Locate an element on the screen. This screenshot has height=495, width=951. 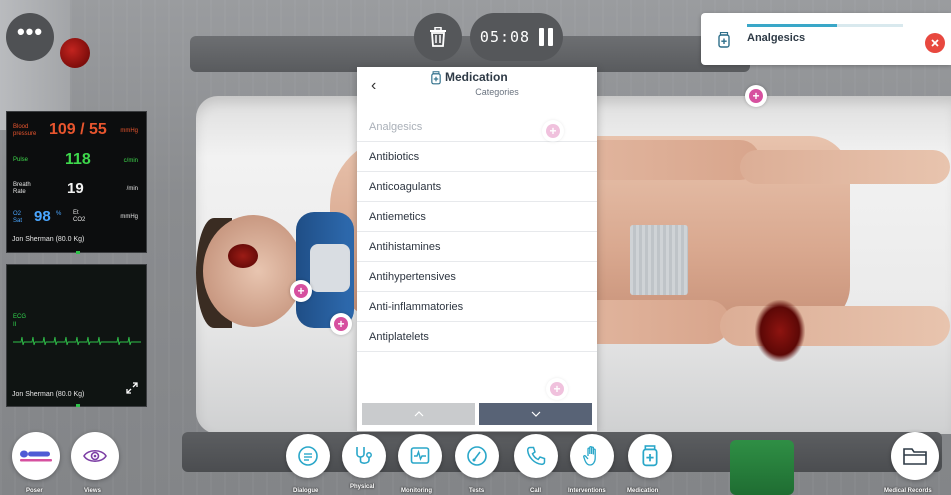
medication-category-item: Anti-inflammatories is located at coordinates (477, 307).